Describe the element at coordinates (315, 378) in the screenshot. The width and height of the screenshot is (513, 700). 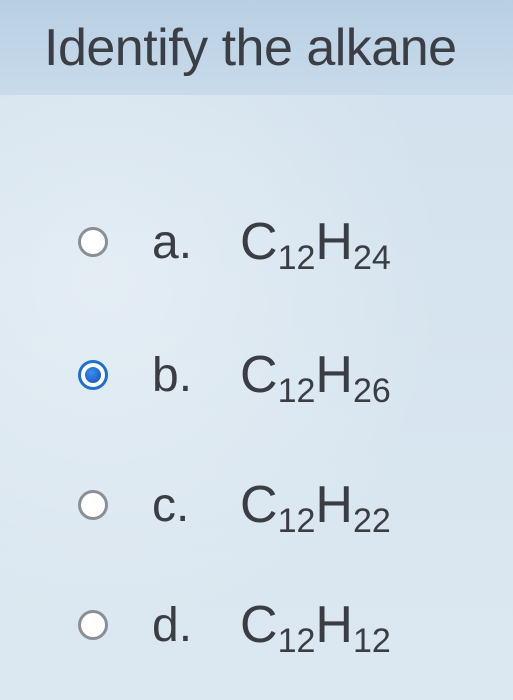
I see `option-formula-b: C12H26` at that location.